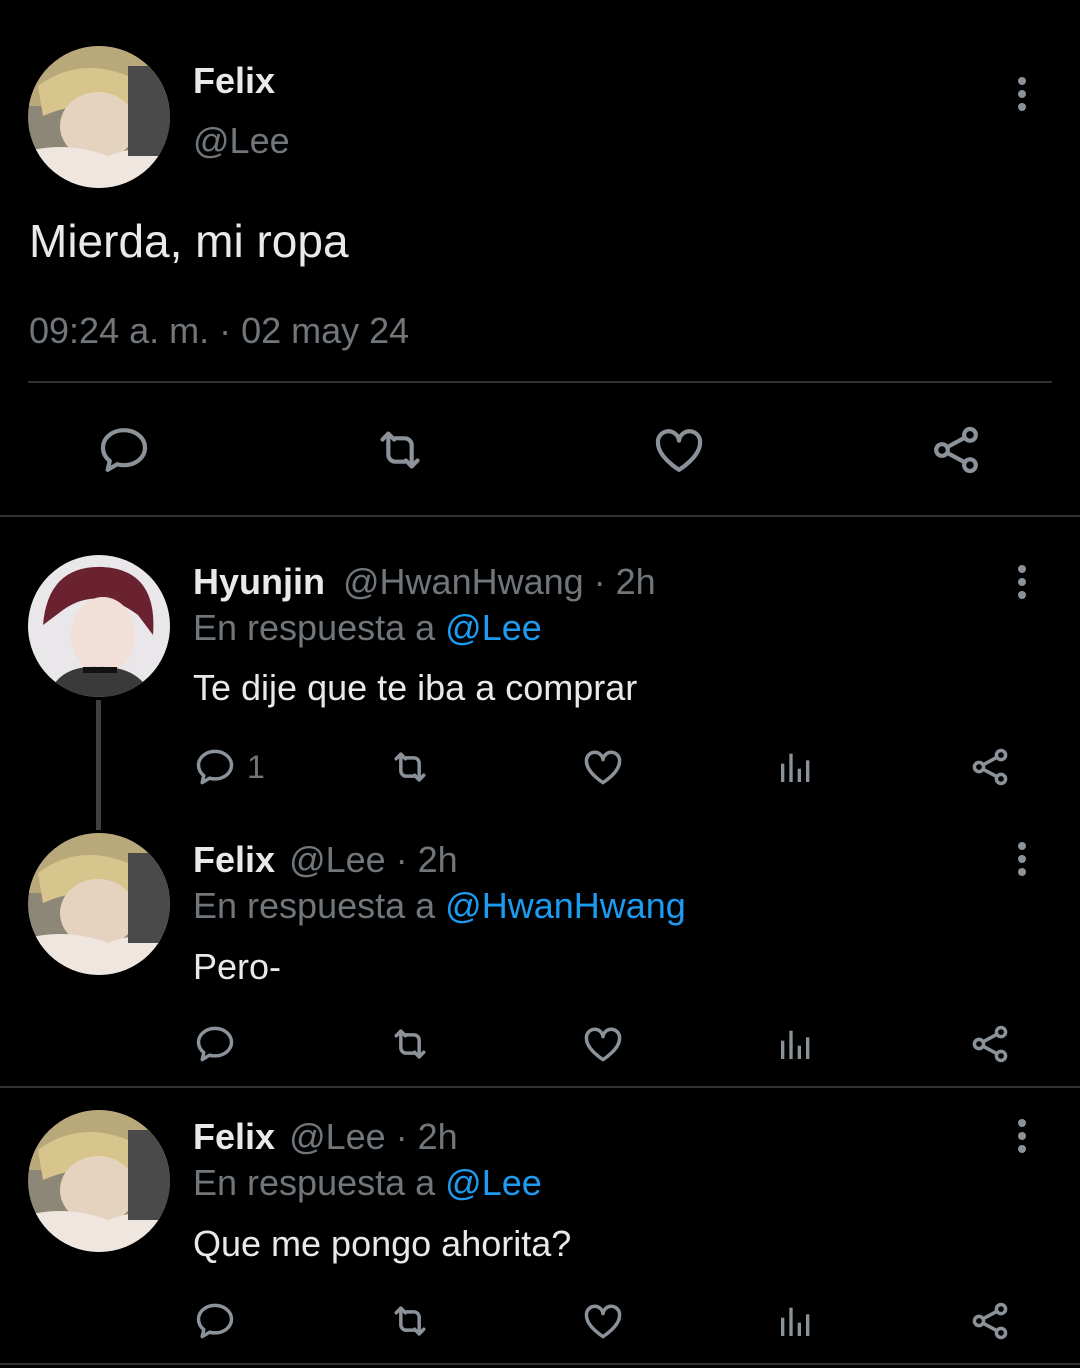 This screenshot has width=1080, height=1368. I want to click on author-handle: @Lee, so click(241, 141).